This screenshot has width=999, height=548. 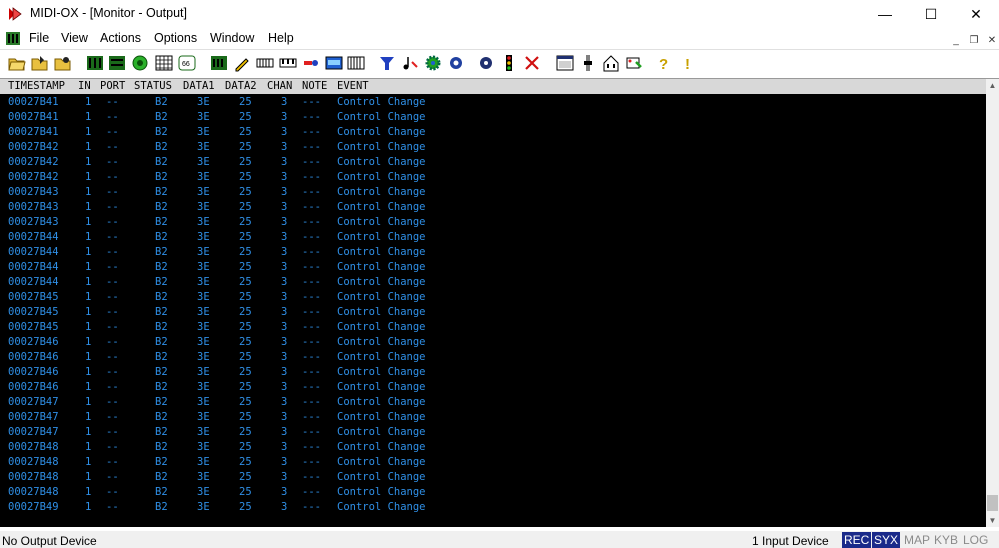 I want to click on keys-icon, so click(x=356, y=63).